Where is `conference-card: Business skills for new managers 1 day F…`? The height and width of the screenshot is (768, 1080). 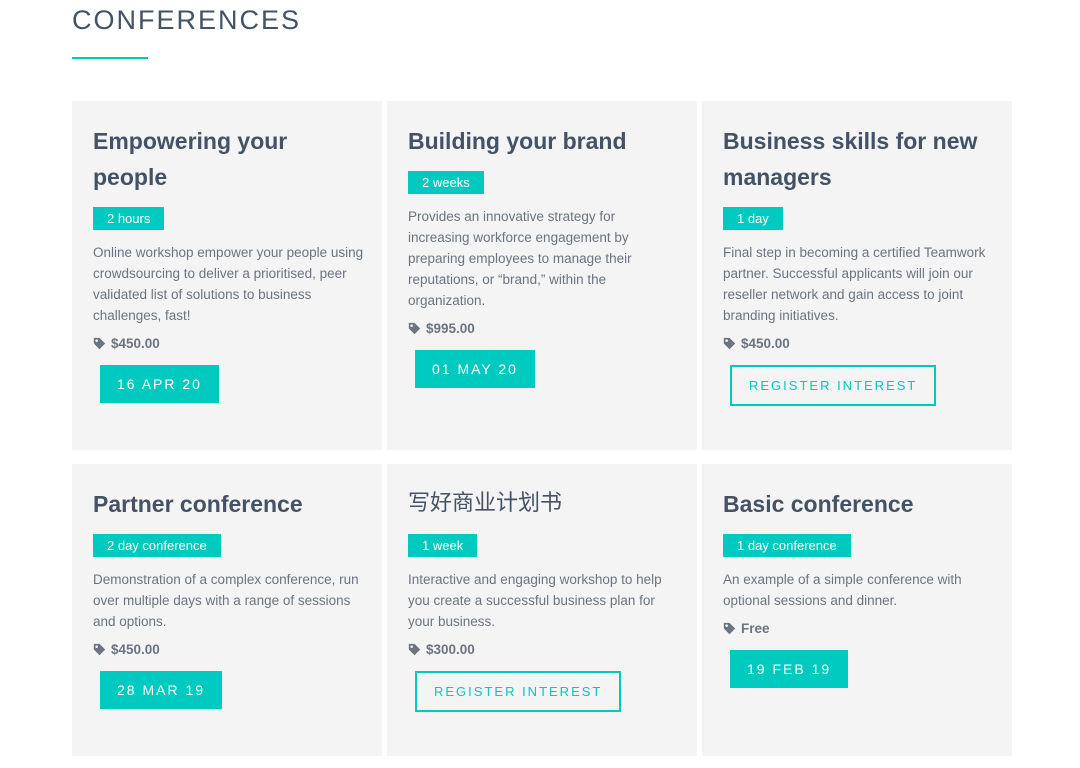 conference-card: Business skills for new managers 1 day F… is located at coordinates (857, 275).